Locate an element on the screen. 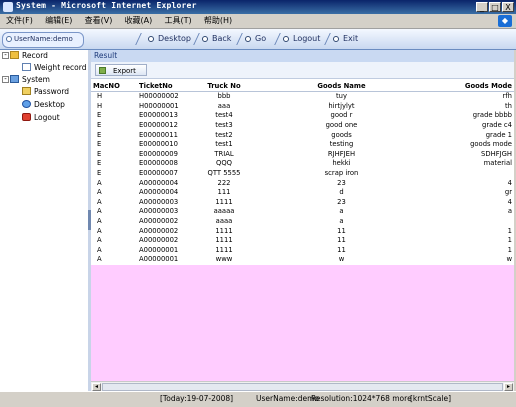 Image resolution: width=516 pixels, height=407 pixels. menu-view: 查看(V) is located at coordinates (99, 21).